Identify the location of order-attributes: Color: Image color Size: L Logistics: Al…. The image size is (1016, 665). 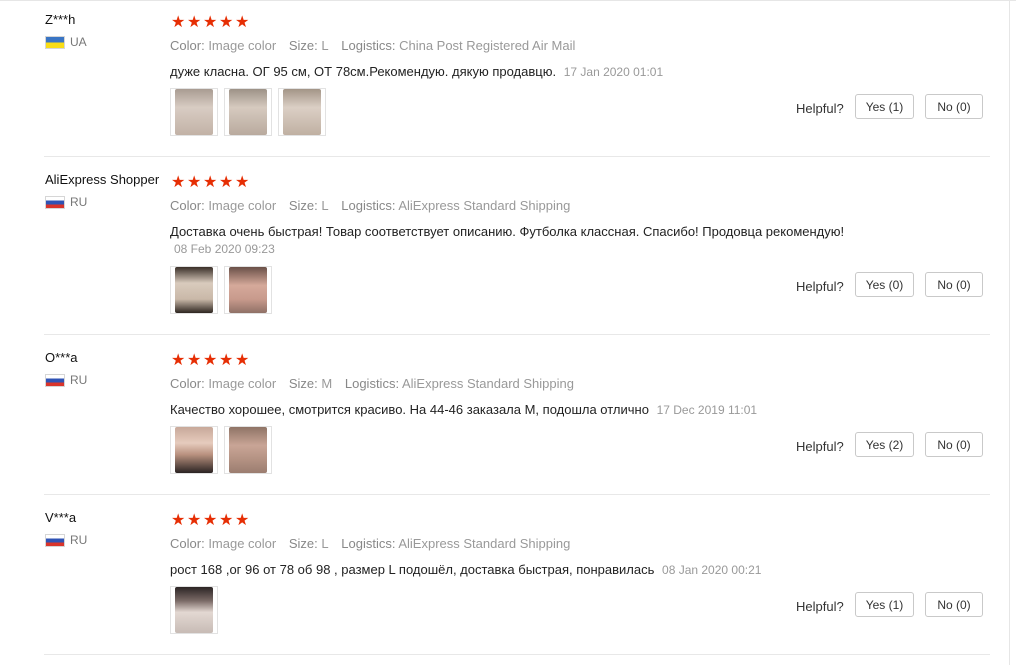
(374, 205).